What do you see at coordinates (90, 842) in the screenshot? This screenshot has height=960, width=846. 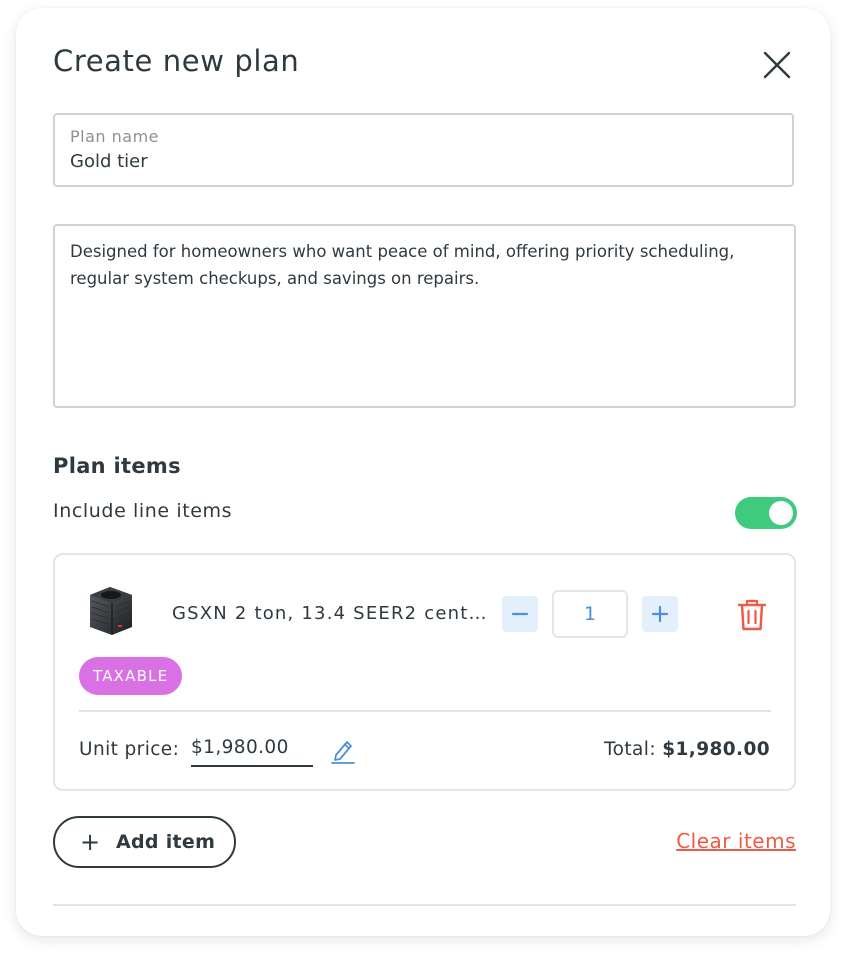 I see `plus-icon: +` at bounding box center [90, 842].